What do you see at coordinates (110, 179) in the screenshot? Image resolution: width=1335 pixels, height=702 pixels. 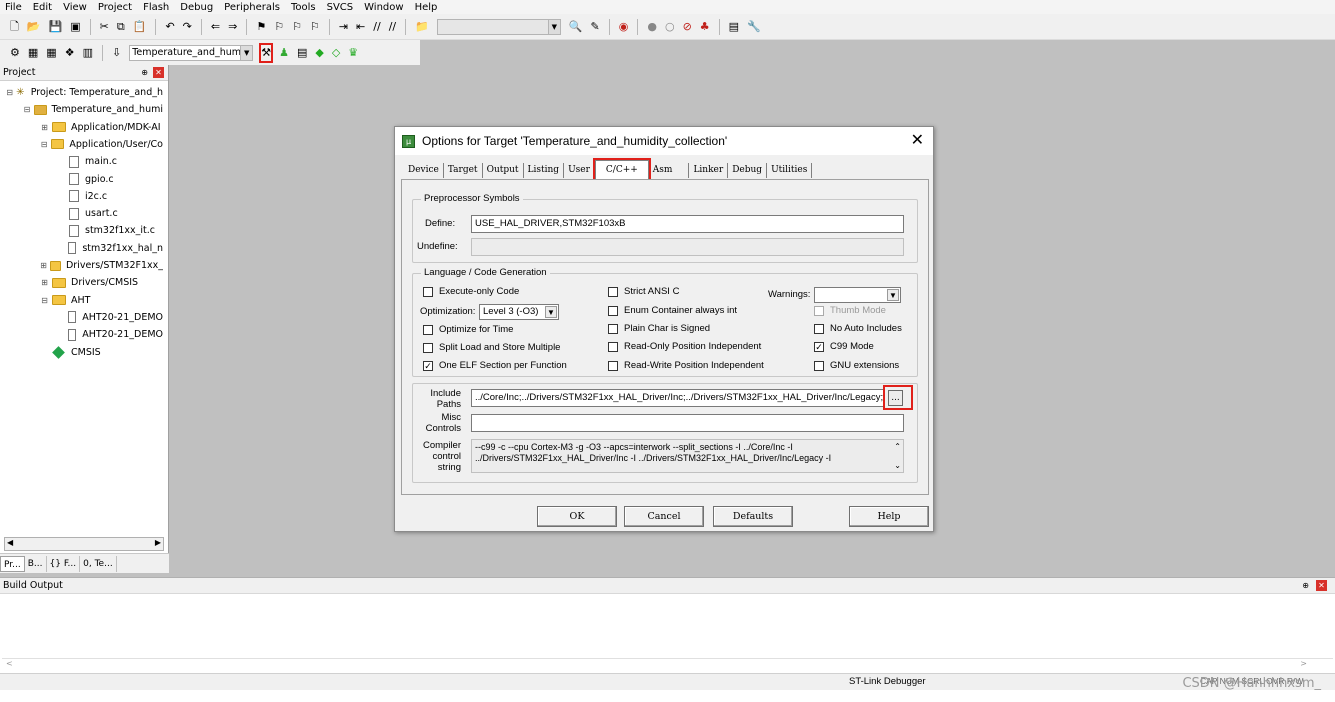 I see `tree-item: gpio.c` at bounding box center [110, 179].